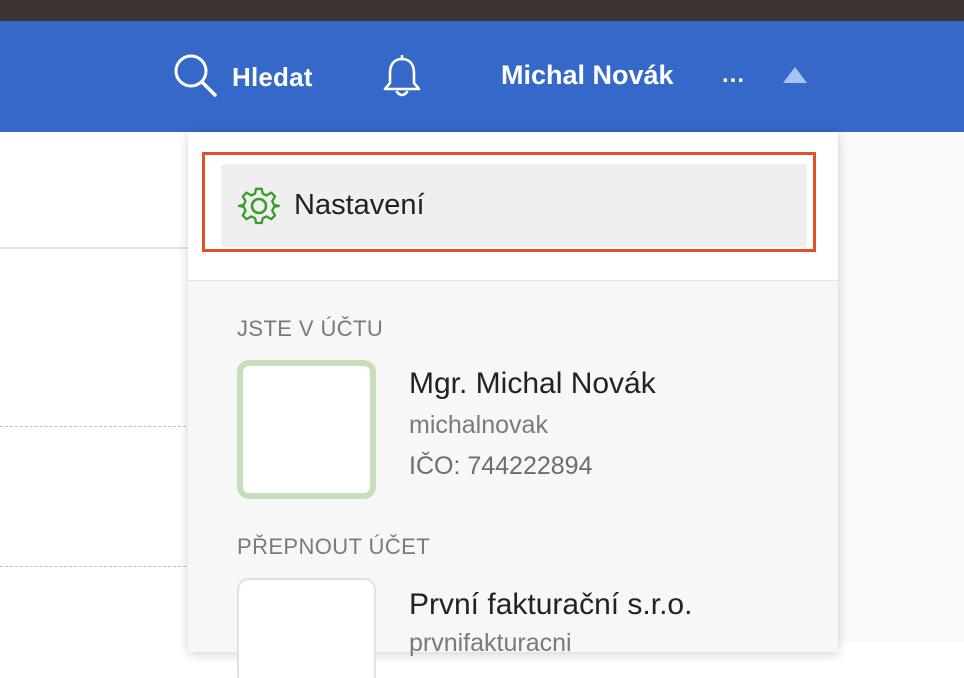 This screenshot has width=964, height=678. What do you see at coordinates (795, 75) in the screenshot?
I see `caret-up-icon` at bounding box center [795, 75].